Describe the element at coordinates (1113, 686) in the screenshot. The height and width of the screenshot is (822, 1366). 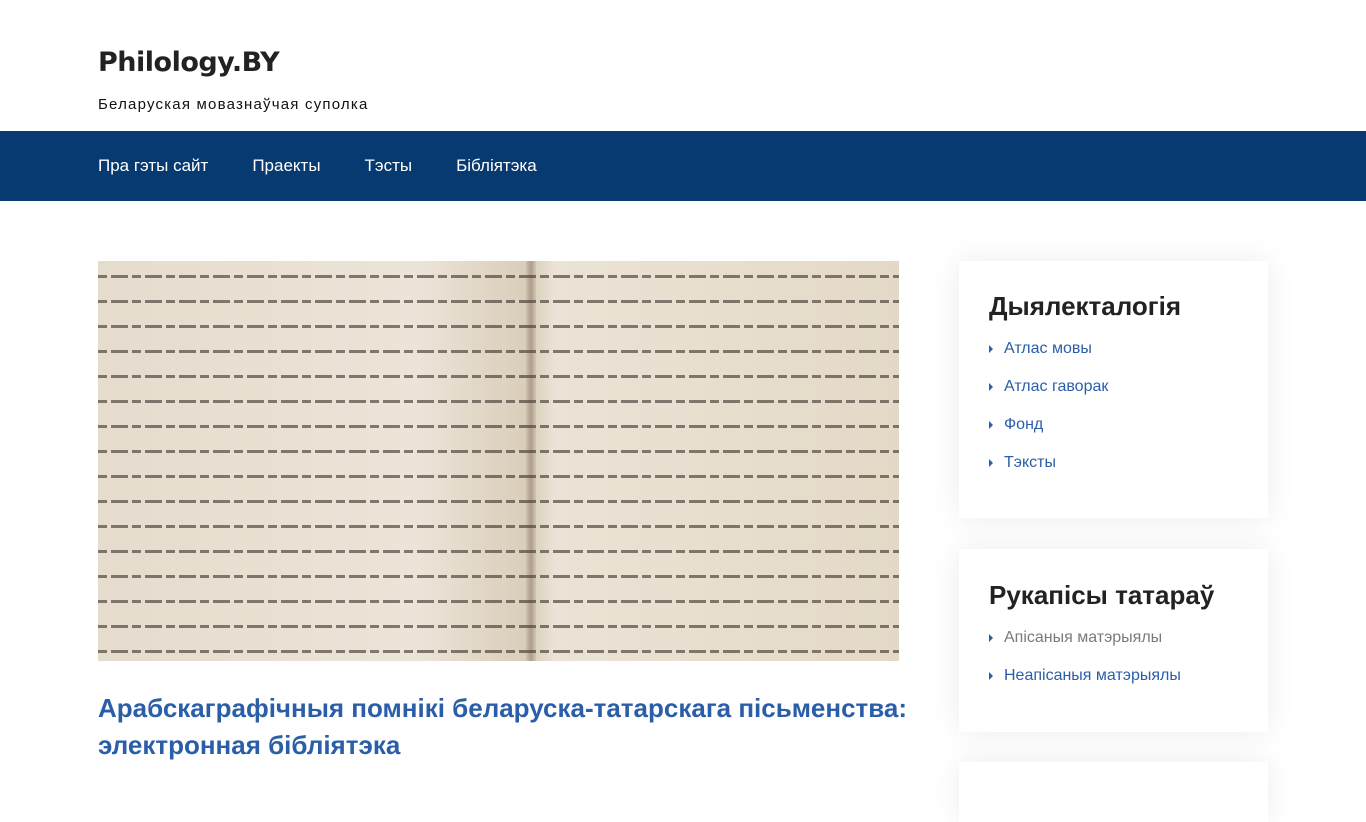
I see `widget-link: Неапісаныя матэрыялы` at that location.